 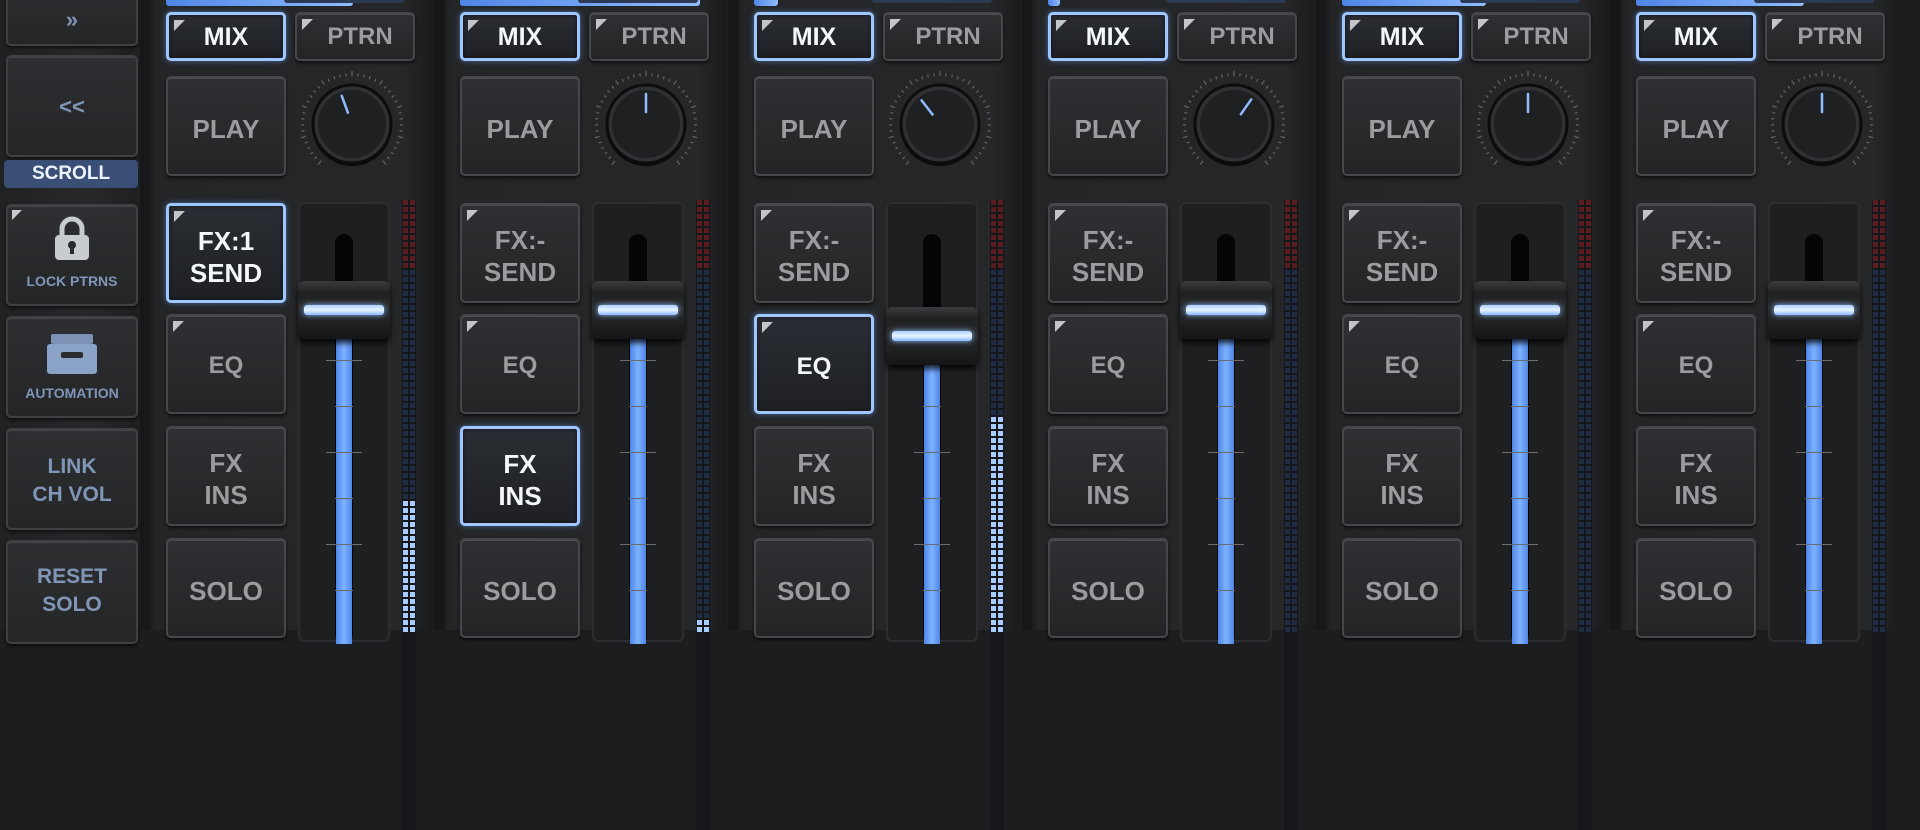 I want to click on lock-patterns-button: LOCK PTRNS, so click(x=72, y=255).